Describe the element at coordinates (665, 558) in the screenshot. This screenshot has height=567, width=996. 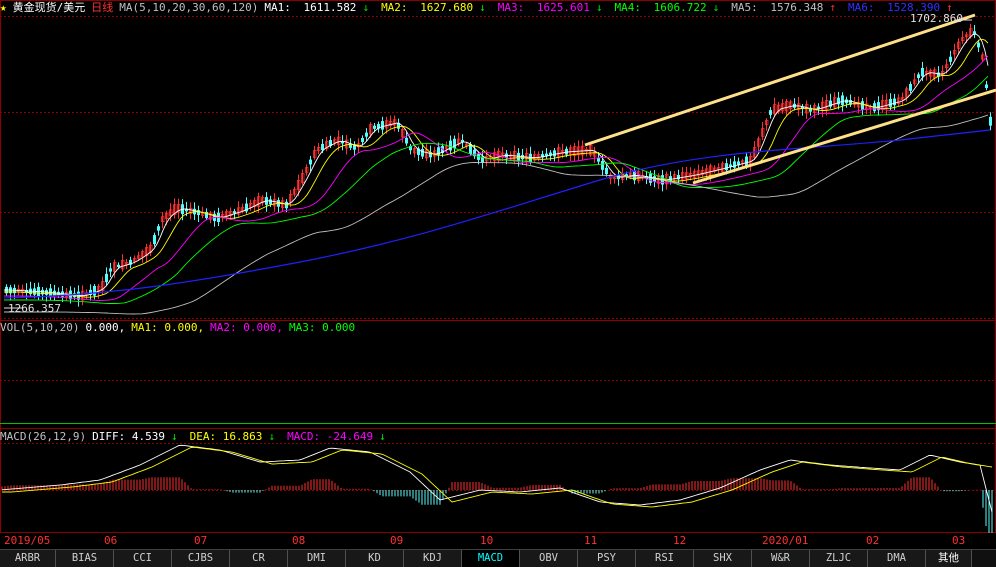
I see `tab-rsi: RSI` at that location.